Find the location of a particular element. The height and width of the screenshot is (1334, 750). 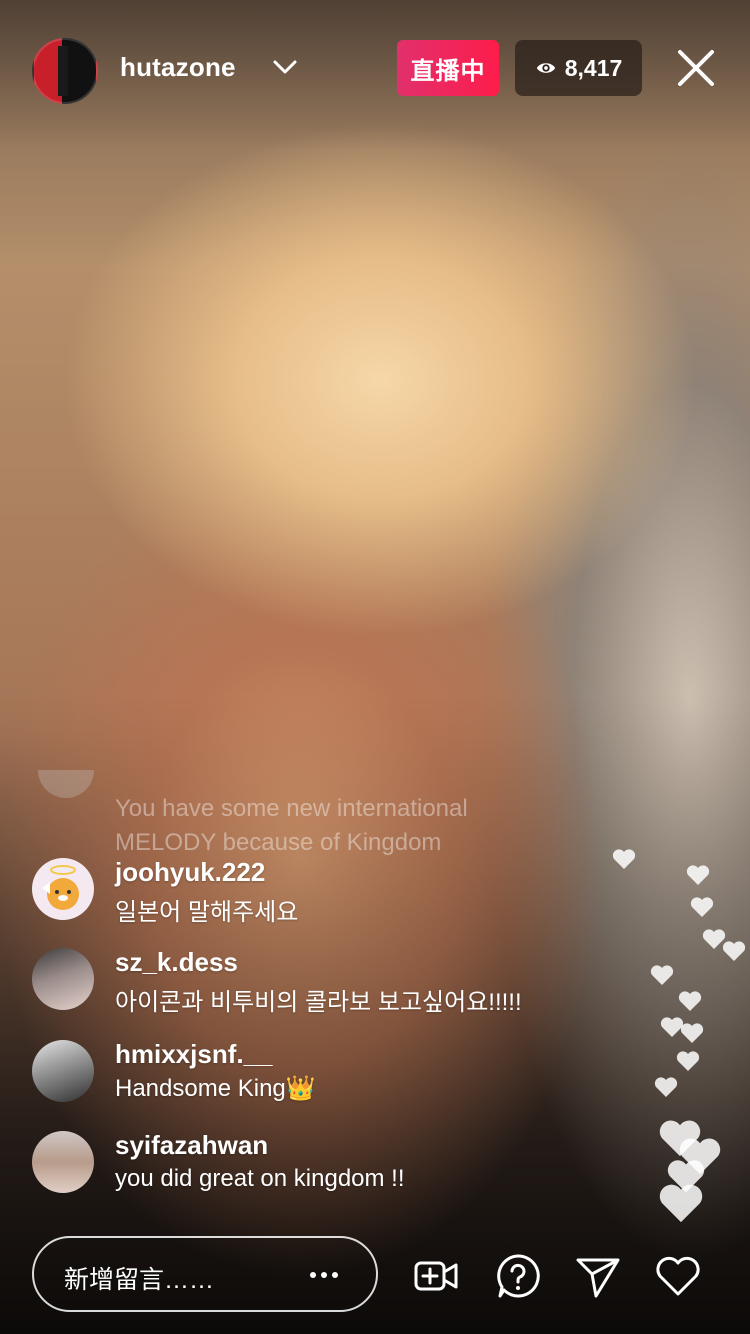

live-badge: 直播中 is located at coordinates (448, 68).